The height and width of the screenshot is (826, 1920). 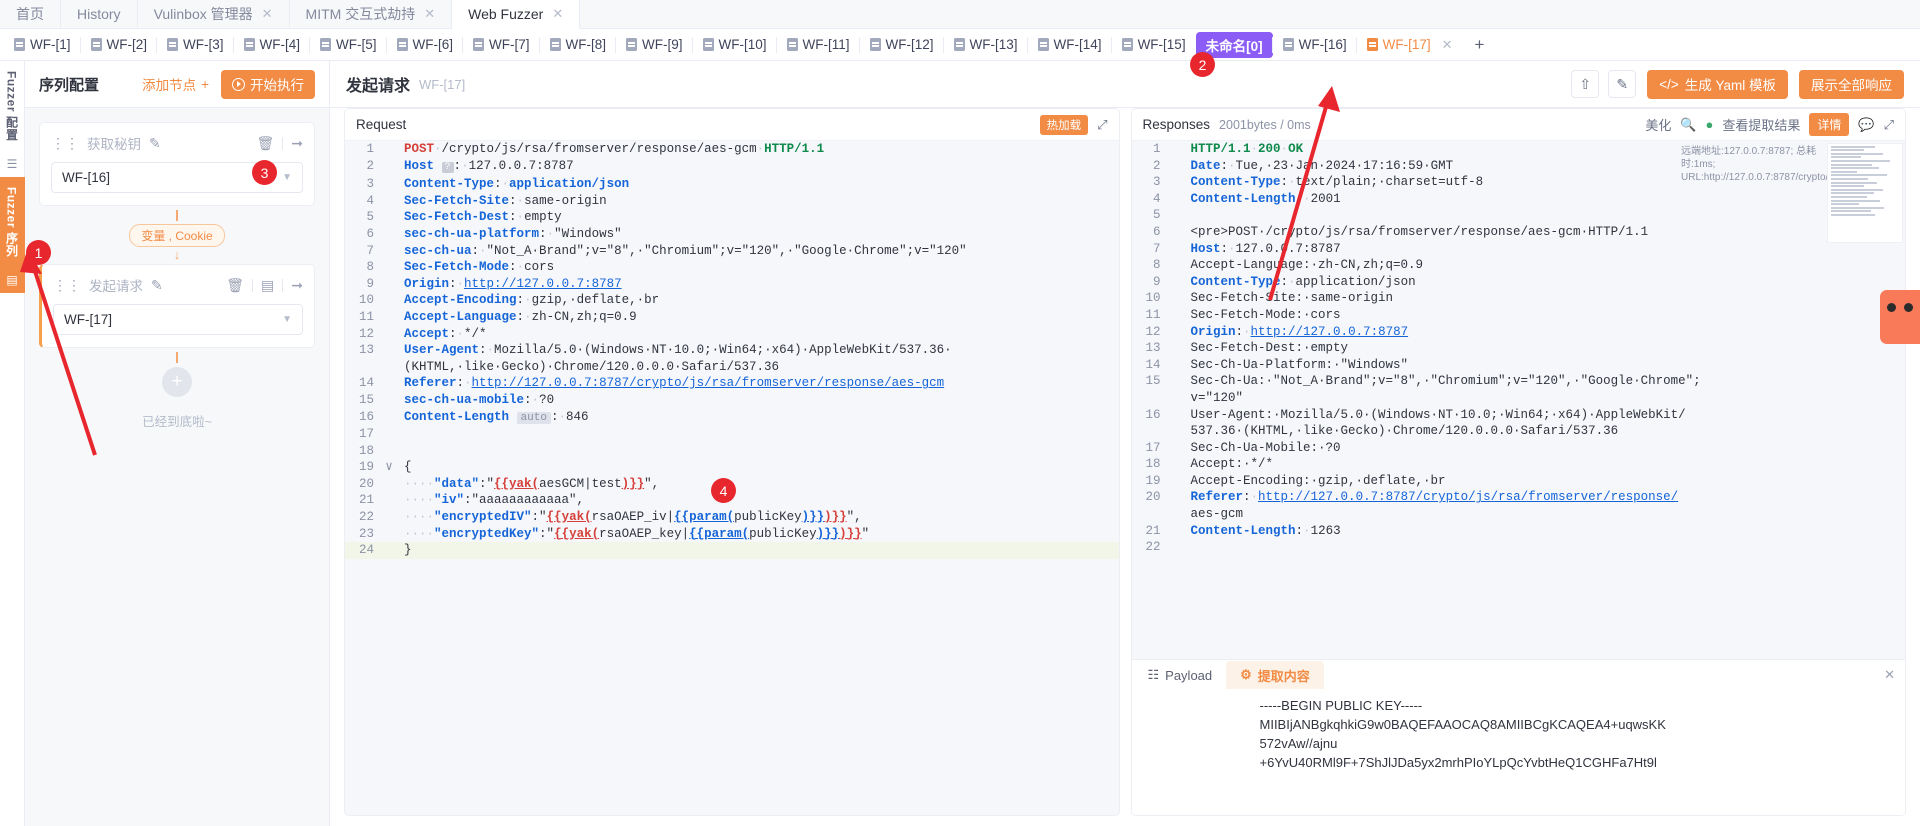 I want to click on fuzzer-tab-WF-6: WF-[6], so click(x=424, y=45).